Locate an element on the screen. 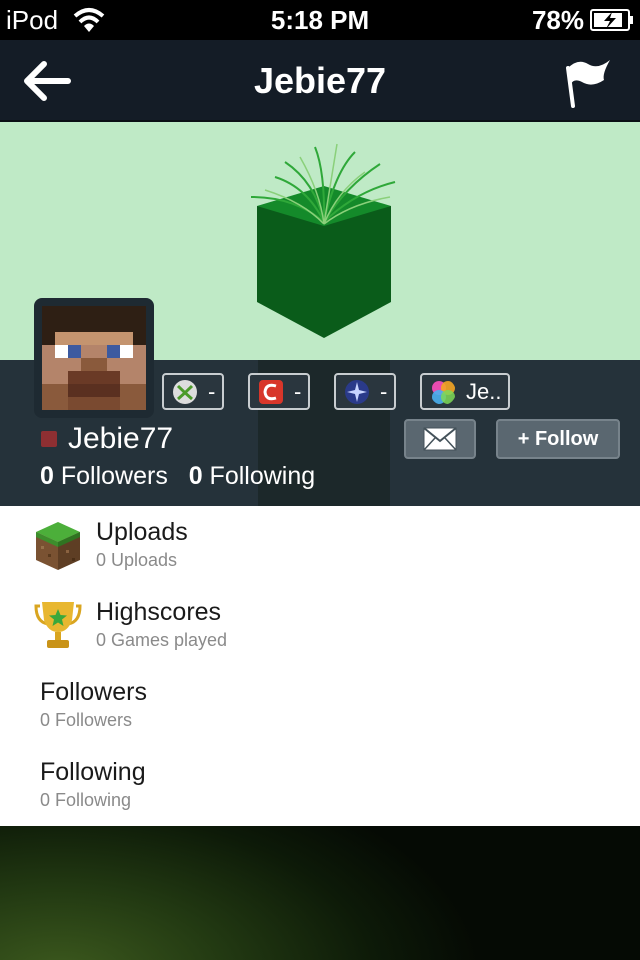 The height and width of the screenshot is (960, 640). highscores-title: Highscores is located at coordinates (159, 612).